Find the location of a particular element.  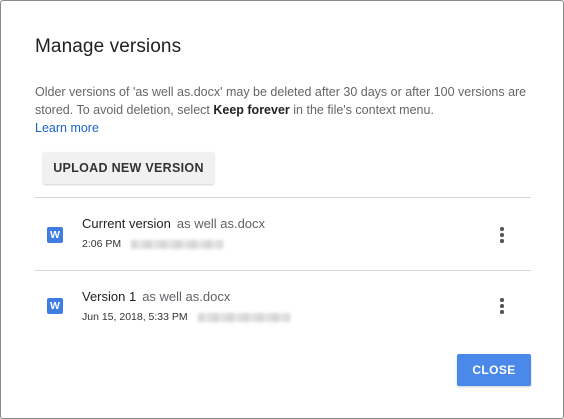

version-label: Current version is located at coordinates (126, 223).